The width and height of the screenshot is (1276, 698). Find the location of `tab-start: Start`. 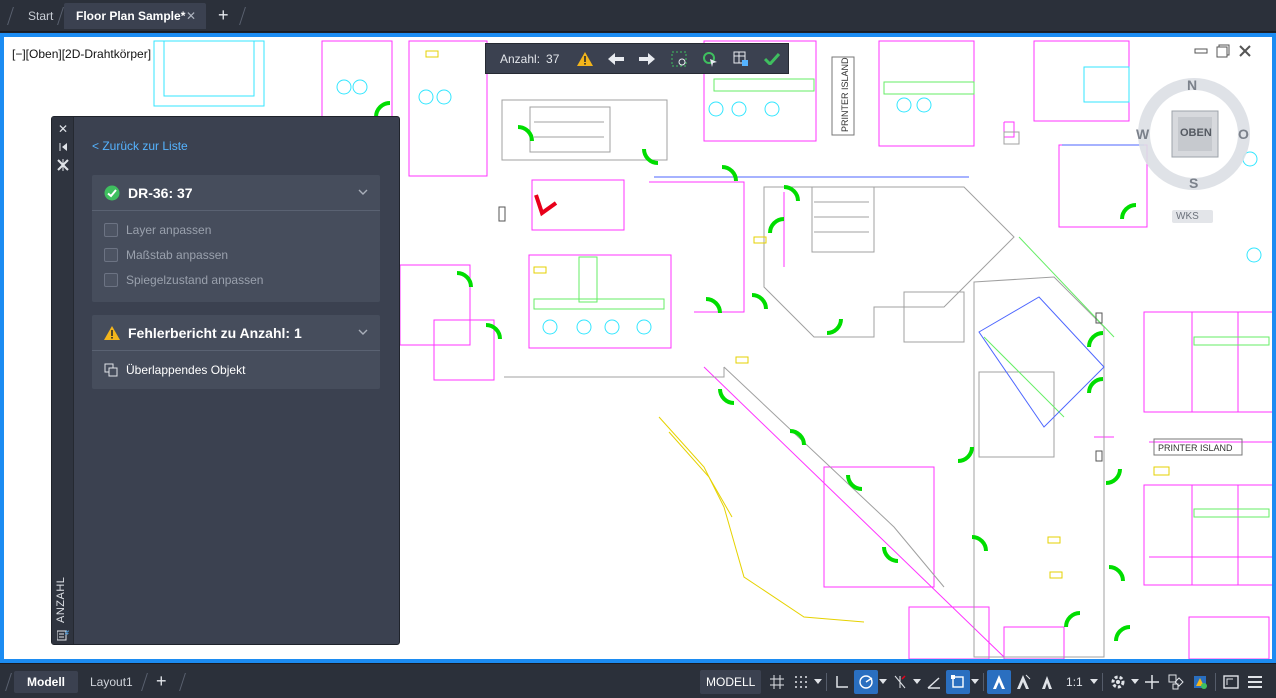

tab-start: Start is located at coordinates (40, 16).